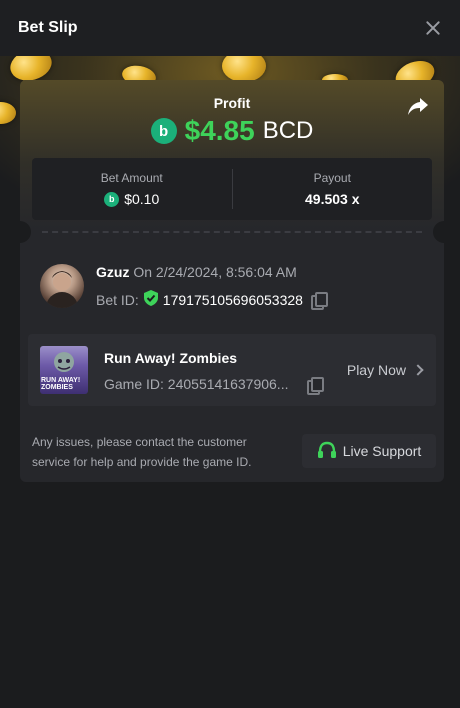 This screenshot has height=708, width=460. I want to click on close-icon, so click(433, 28).